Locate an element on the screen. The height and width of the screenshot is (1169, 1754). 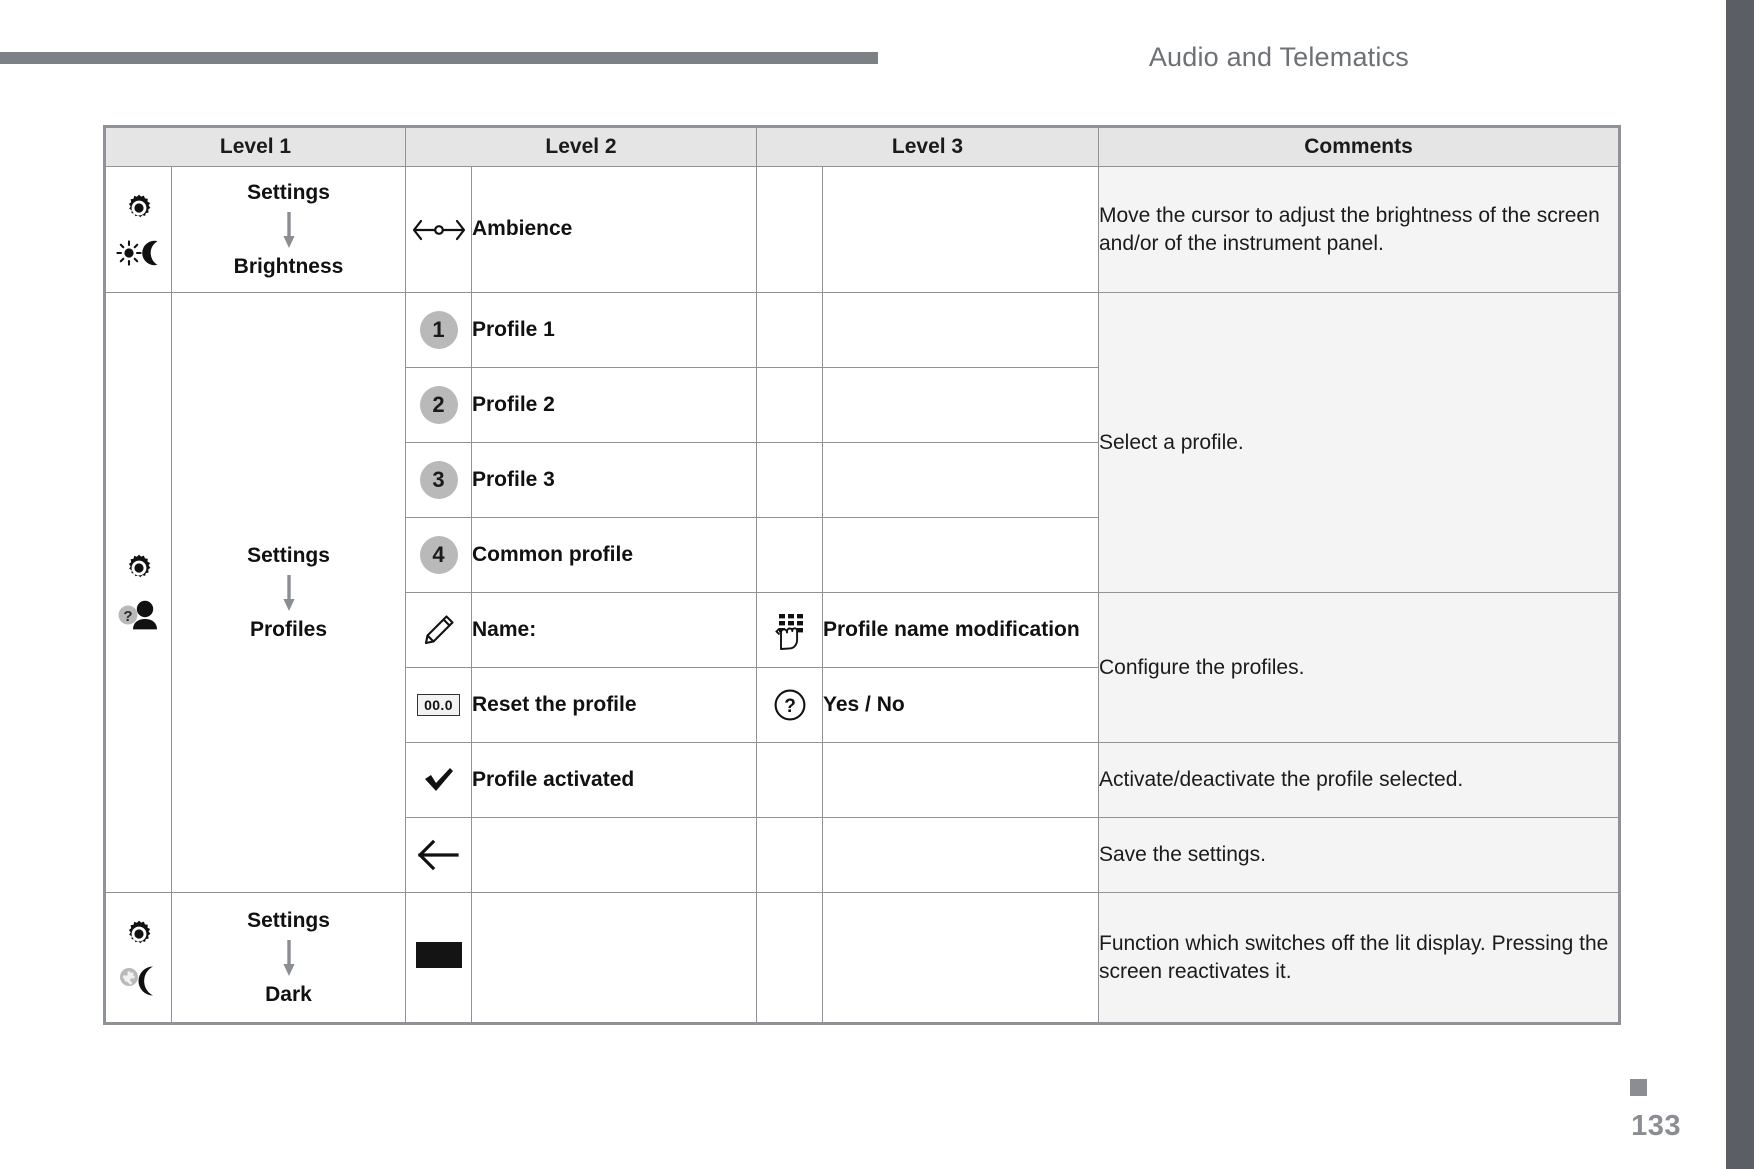
level3-label-profile-name-modification: Profile name modification is located at coordinates (960, 630).